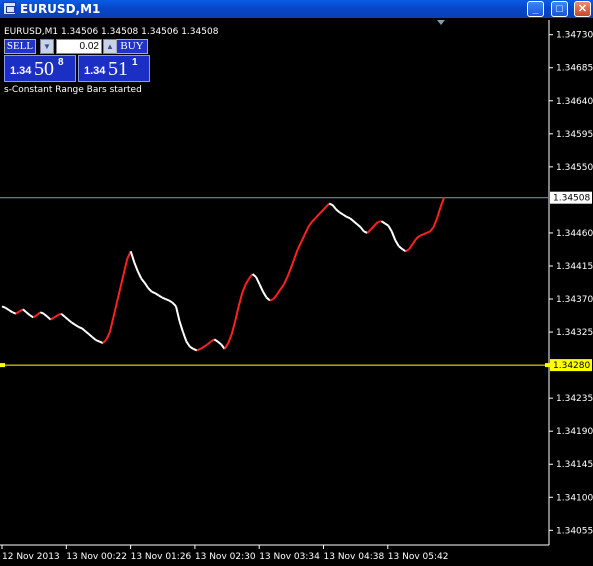  I want to click on price-tick-label: 1.34640, so click(574, 102).